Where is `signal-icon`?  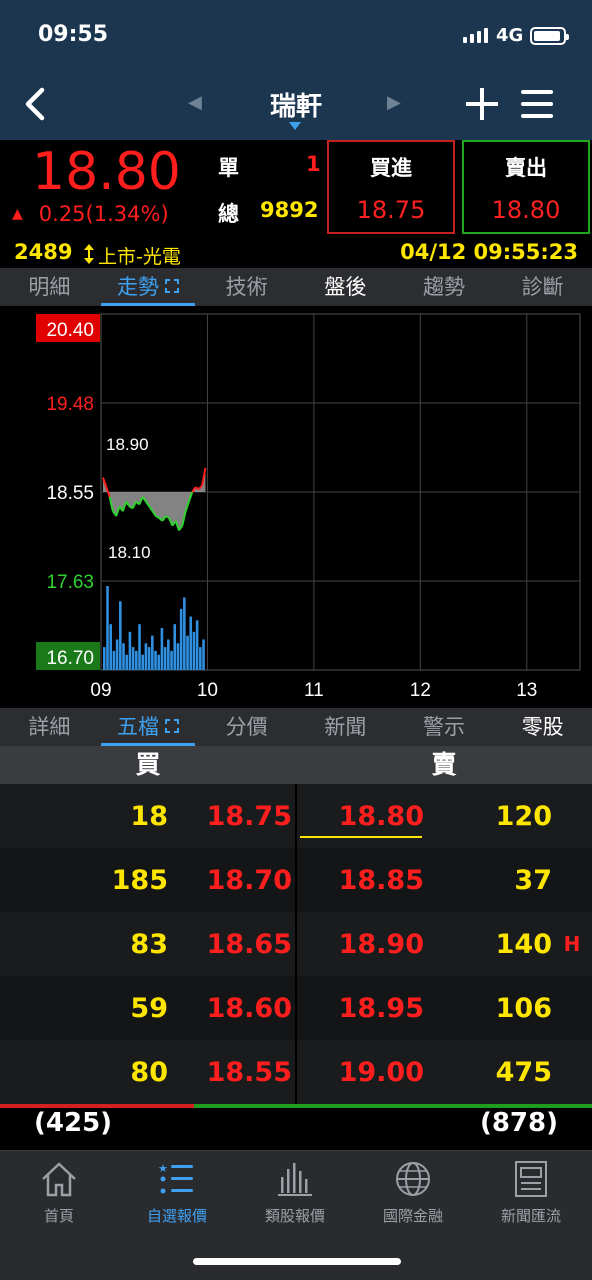
signal-icon is located at coordinates (475, 35).